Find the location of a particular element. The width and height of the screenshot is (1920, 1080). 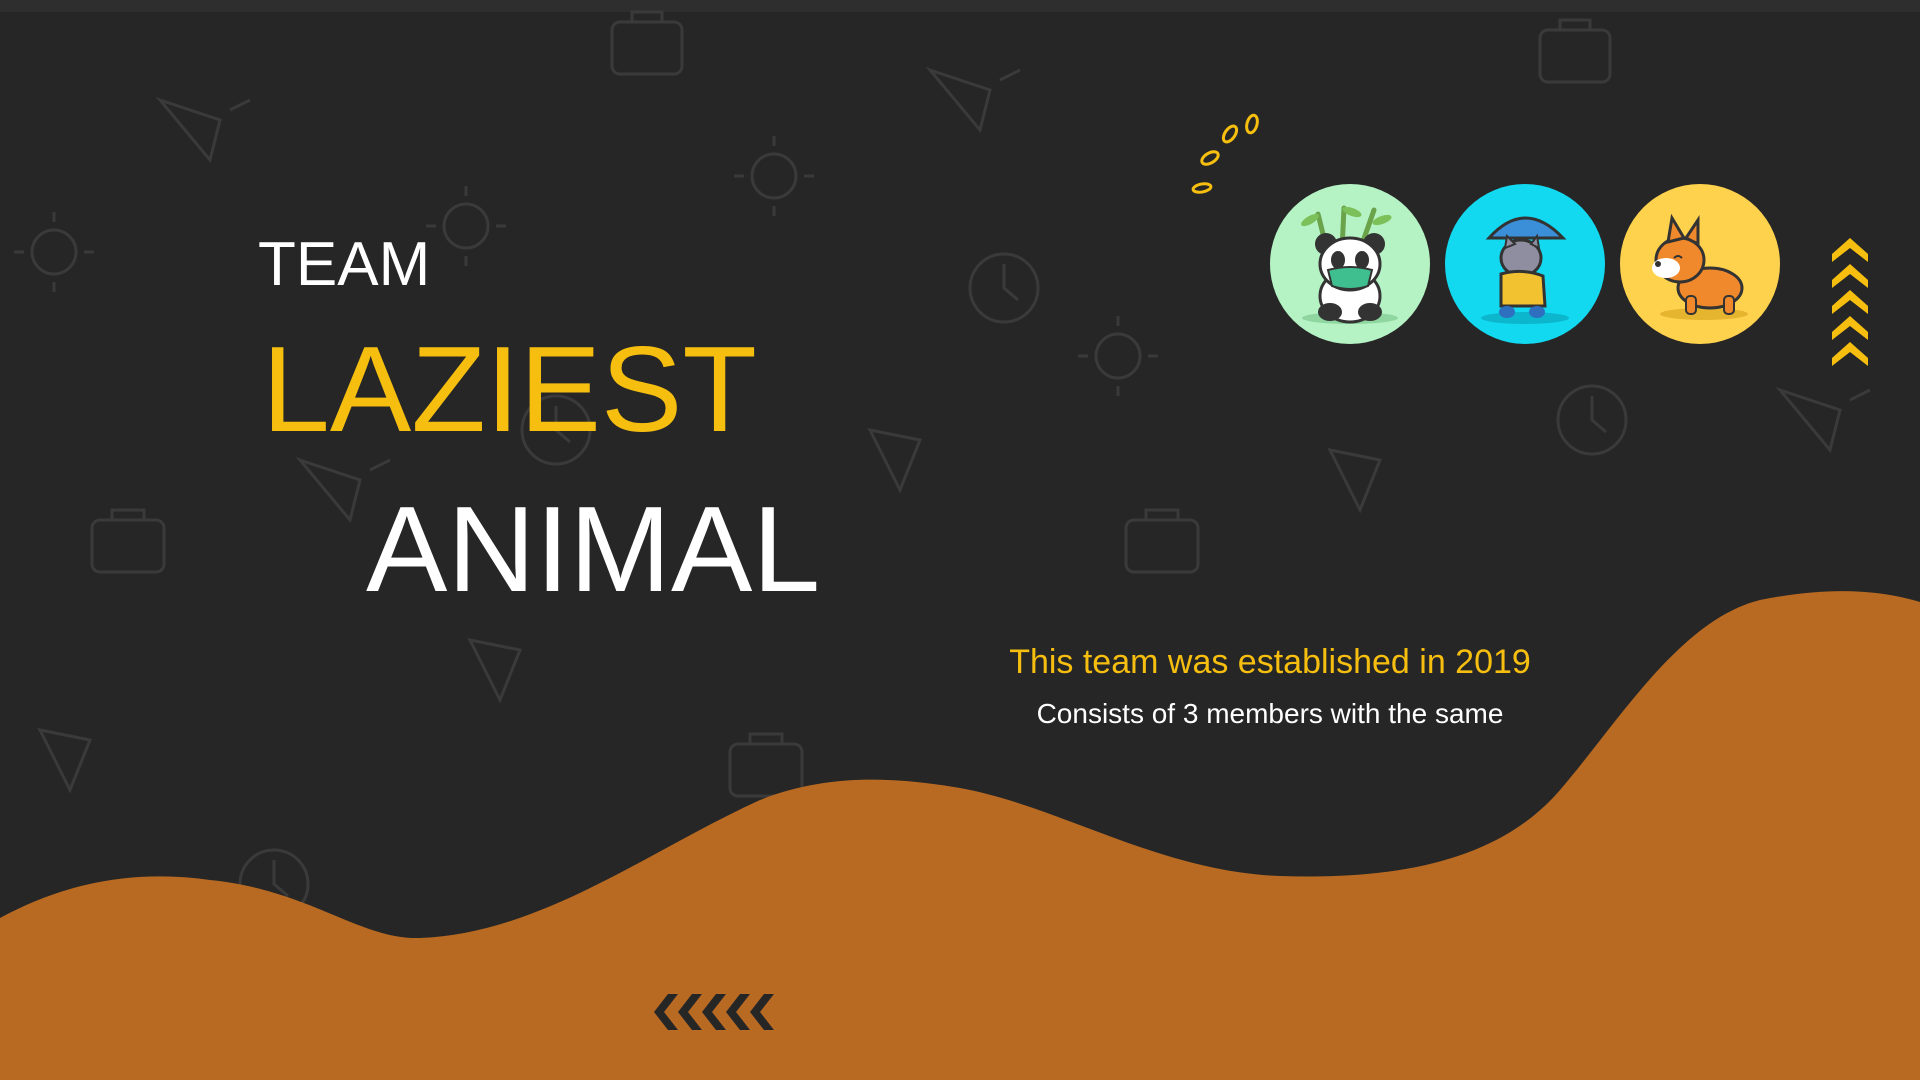

avatar-cat is located at coordinates (1525, 264).